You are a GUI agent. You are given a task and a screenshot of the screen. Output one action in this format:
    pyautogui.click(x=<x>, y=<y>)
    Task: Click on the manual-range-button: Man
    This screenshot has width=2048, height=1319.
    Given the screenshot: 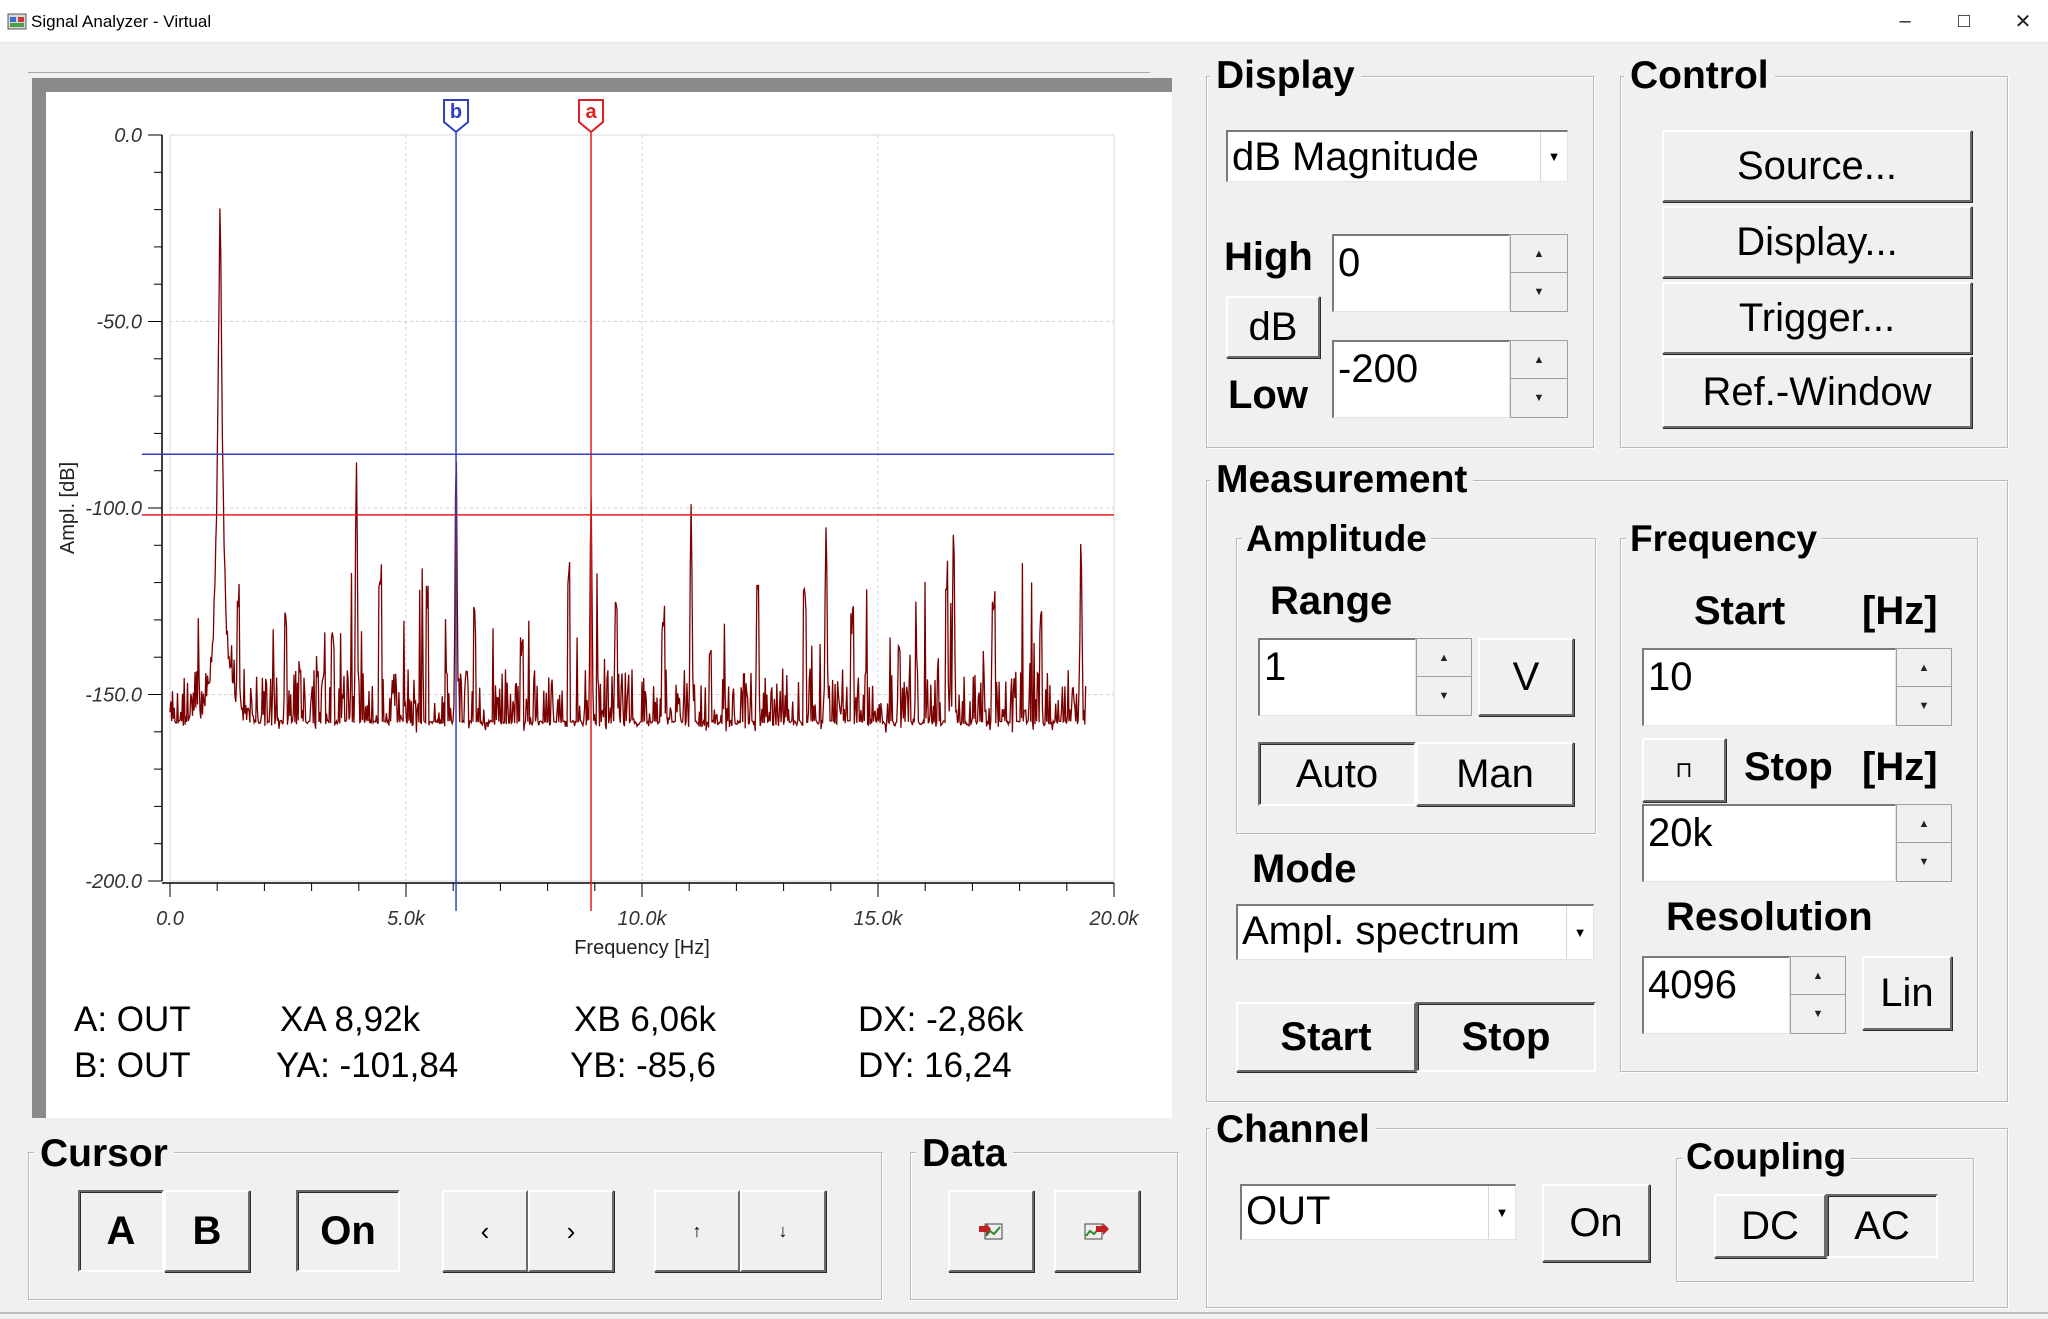 What is the action you would take?
    pyautogui.click(x=1495, y=774)
    